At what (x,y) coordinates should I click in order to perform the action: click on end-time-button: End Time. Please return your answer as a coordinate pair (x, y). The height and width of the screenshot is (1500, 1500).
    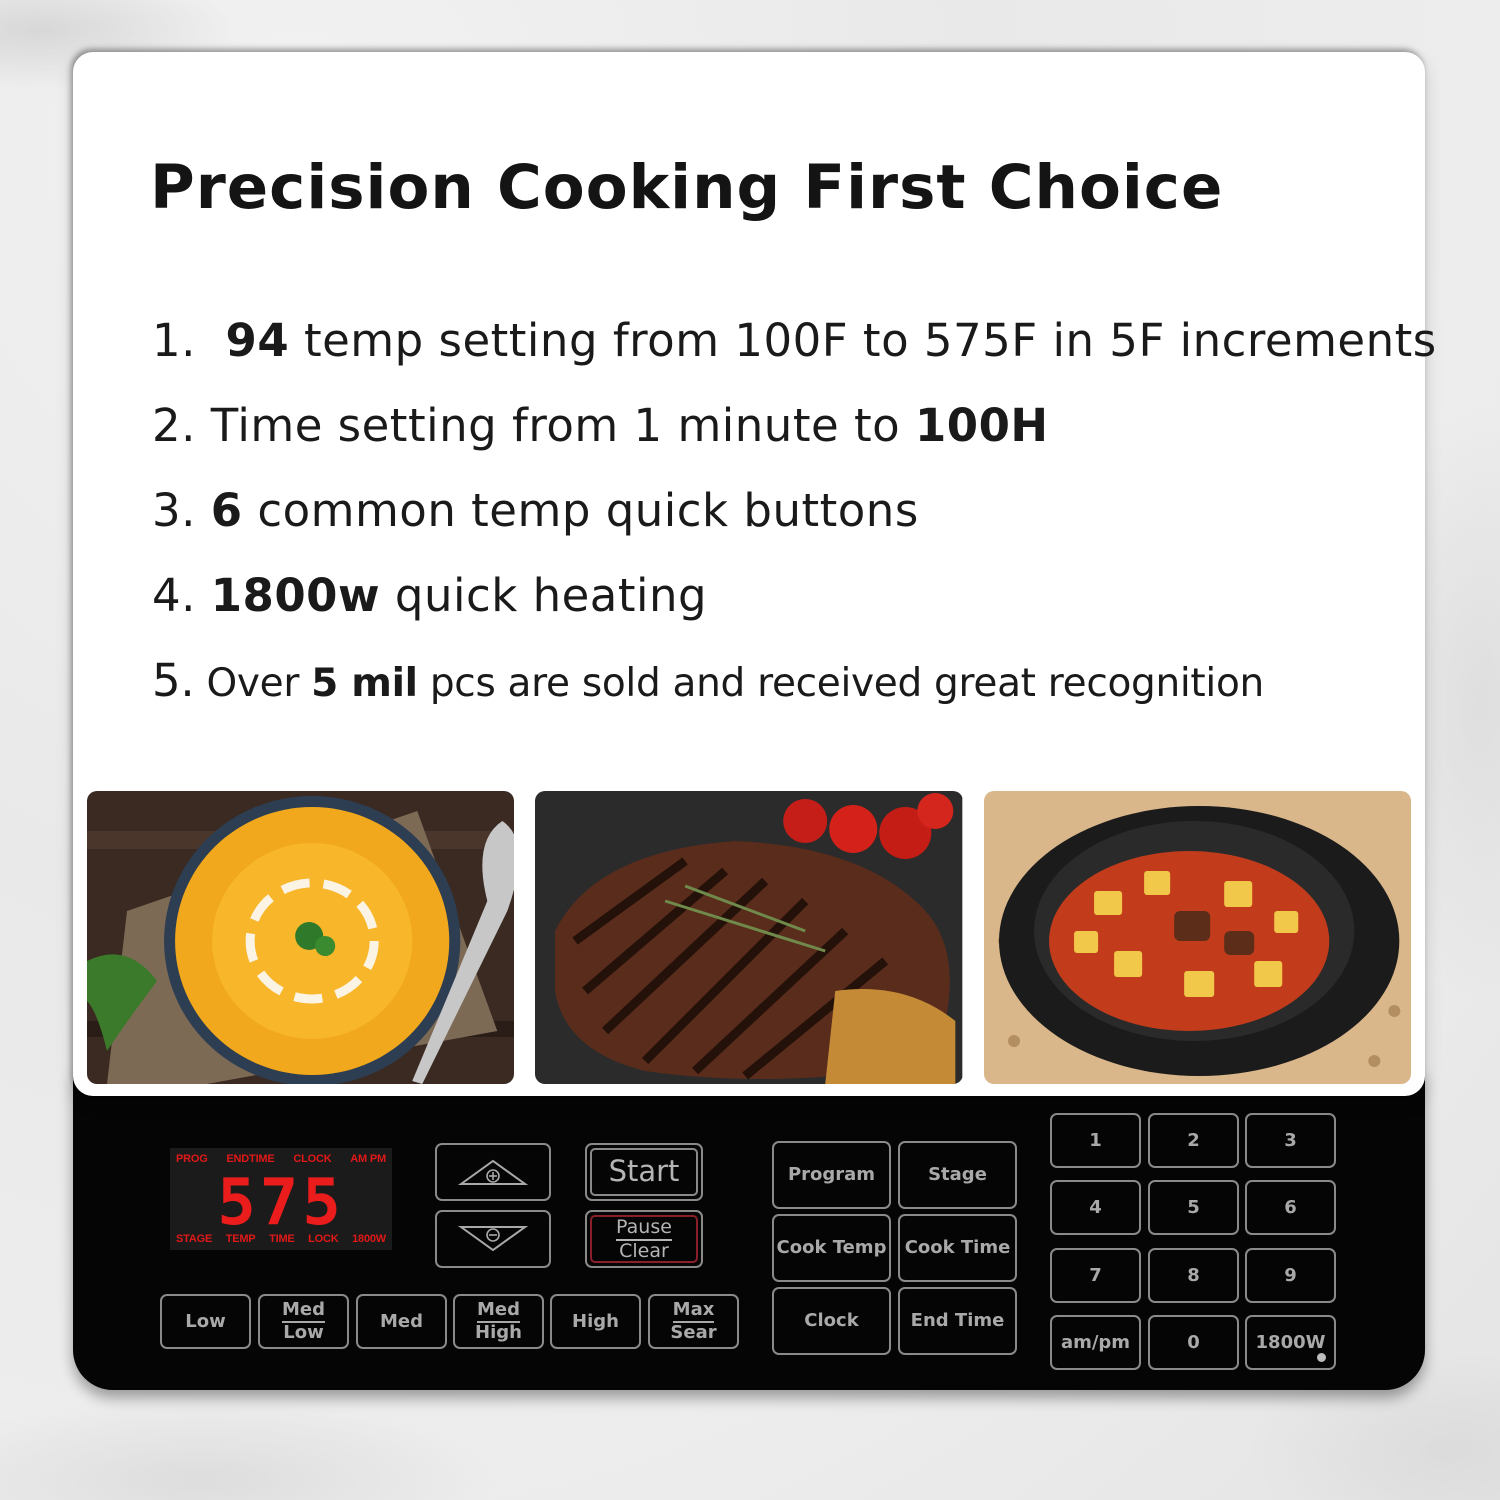
    Looking at the image, I should click on (957, 1321).